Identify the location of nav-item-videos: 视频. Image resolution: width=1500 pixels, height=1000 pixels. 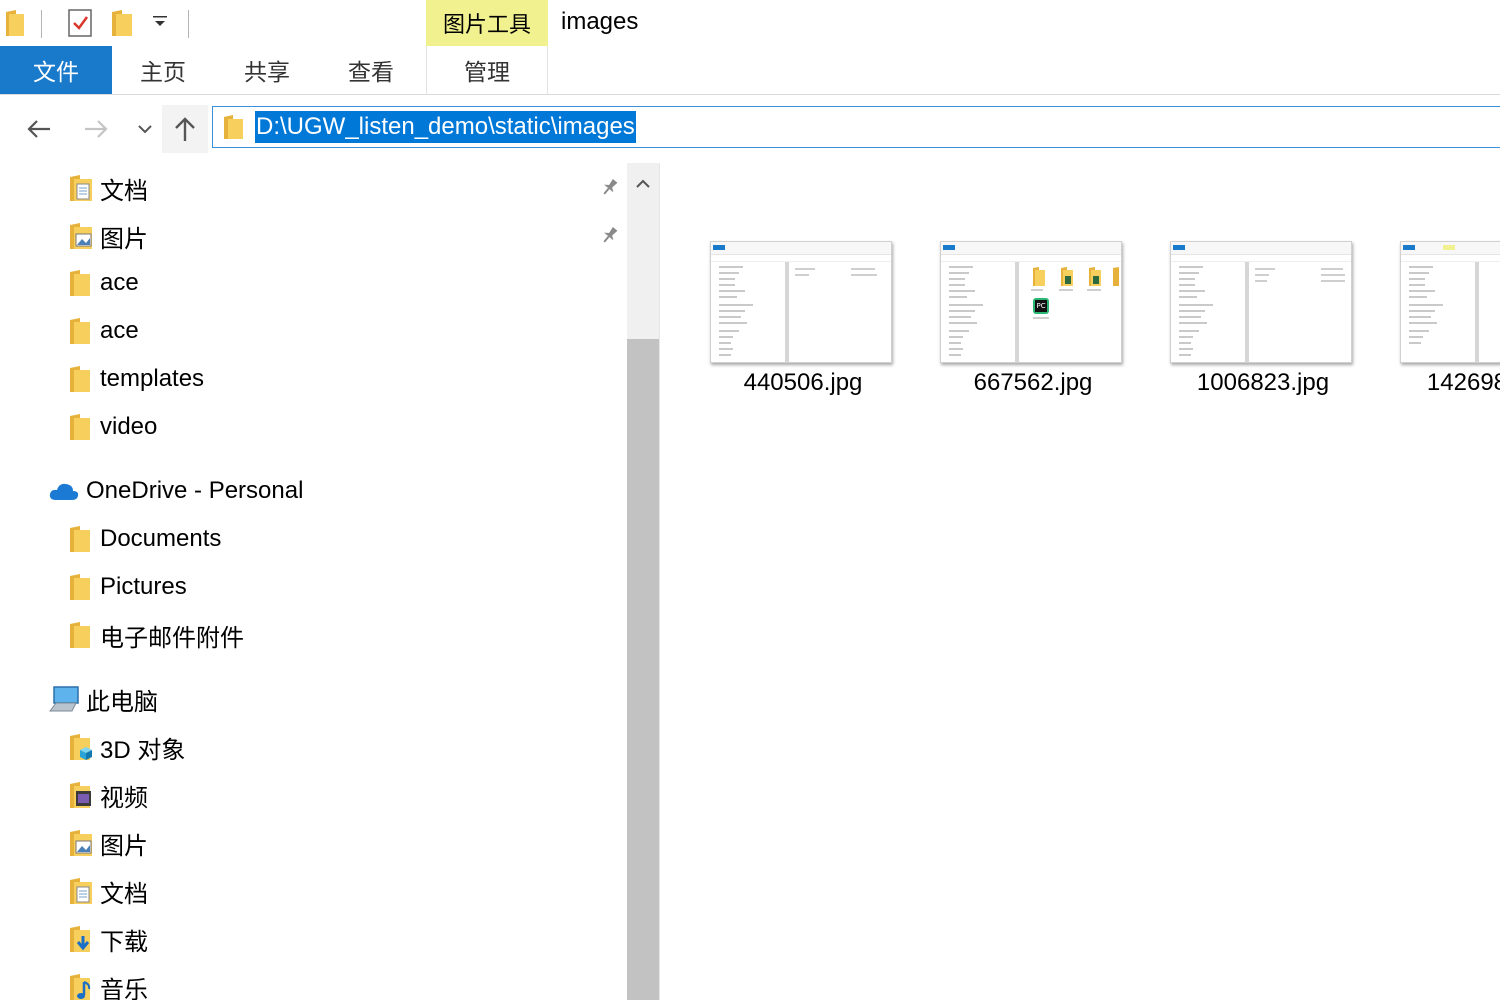
(108, 795).